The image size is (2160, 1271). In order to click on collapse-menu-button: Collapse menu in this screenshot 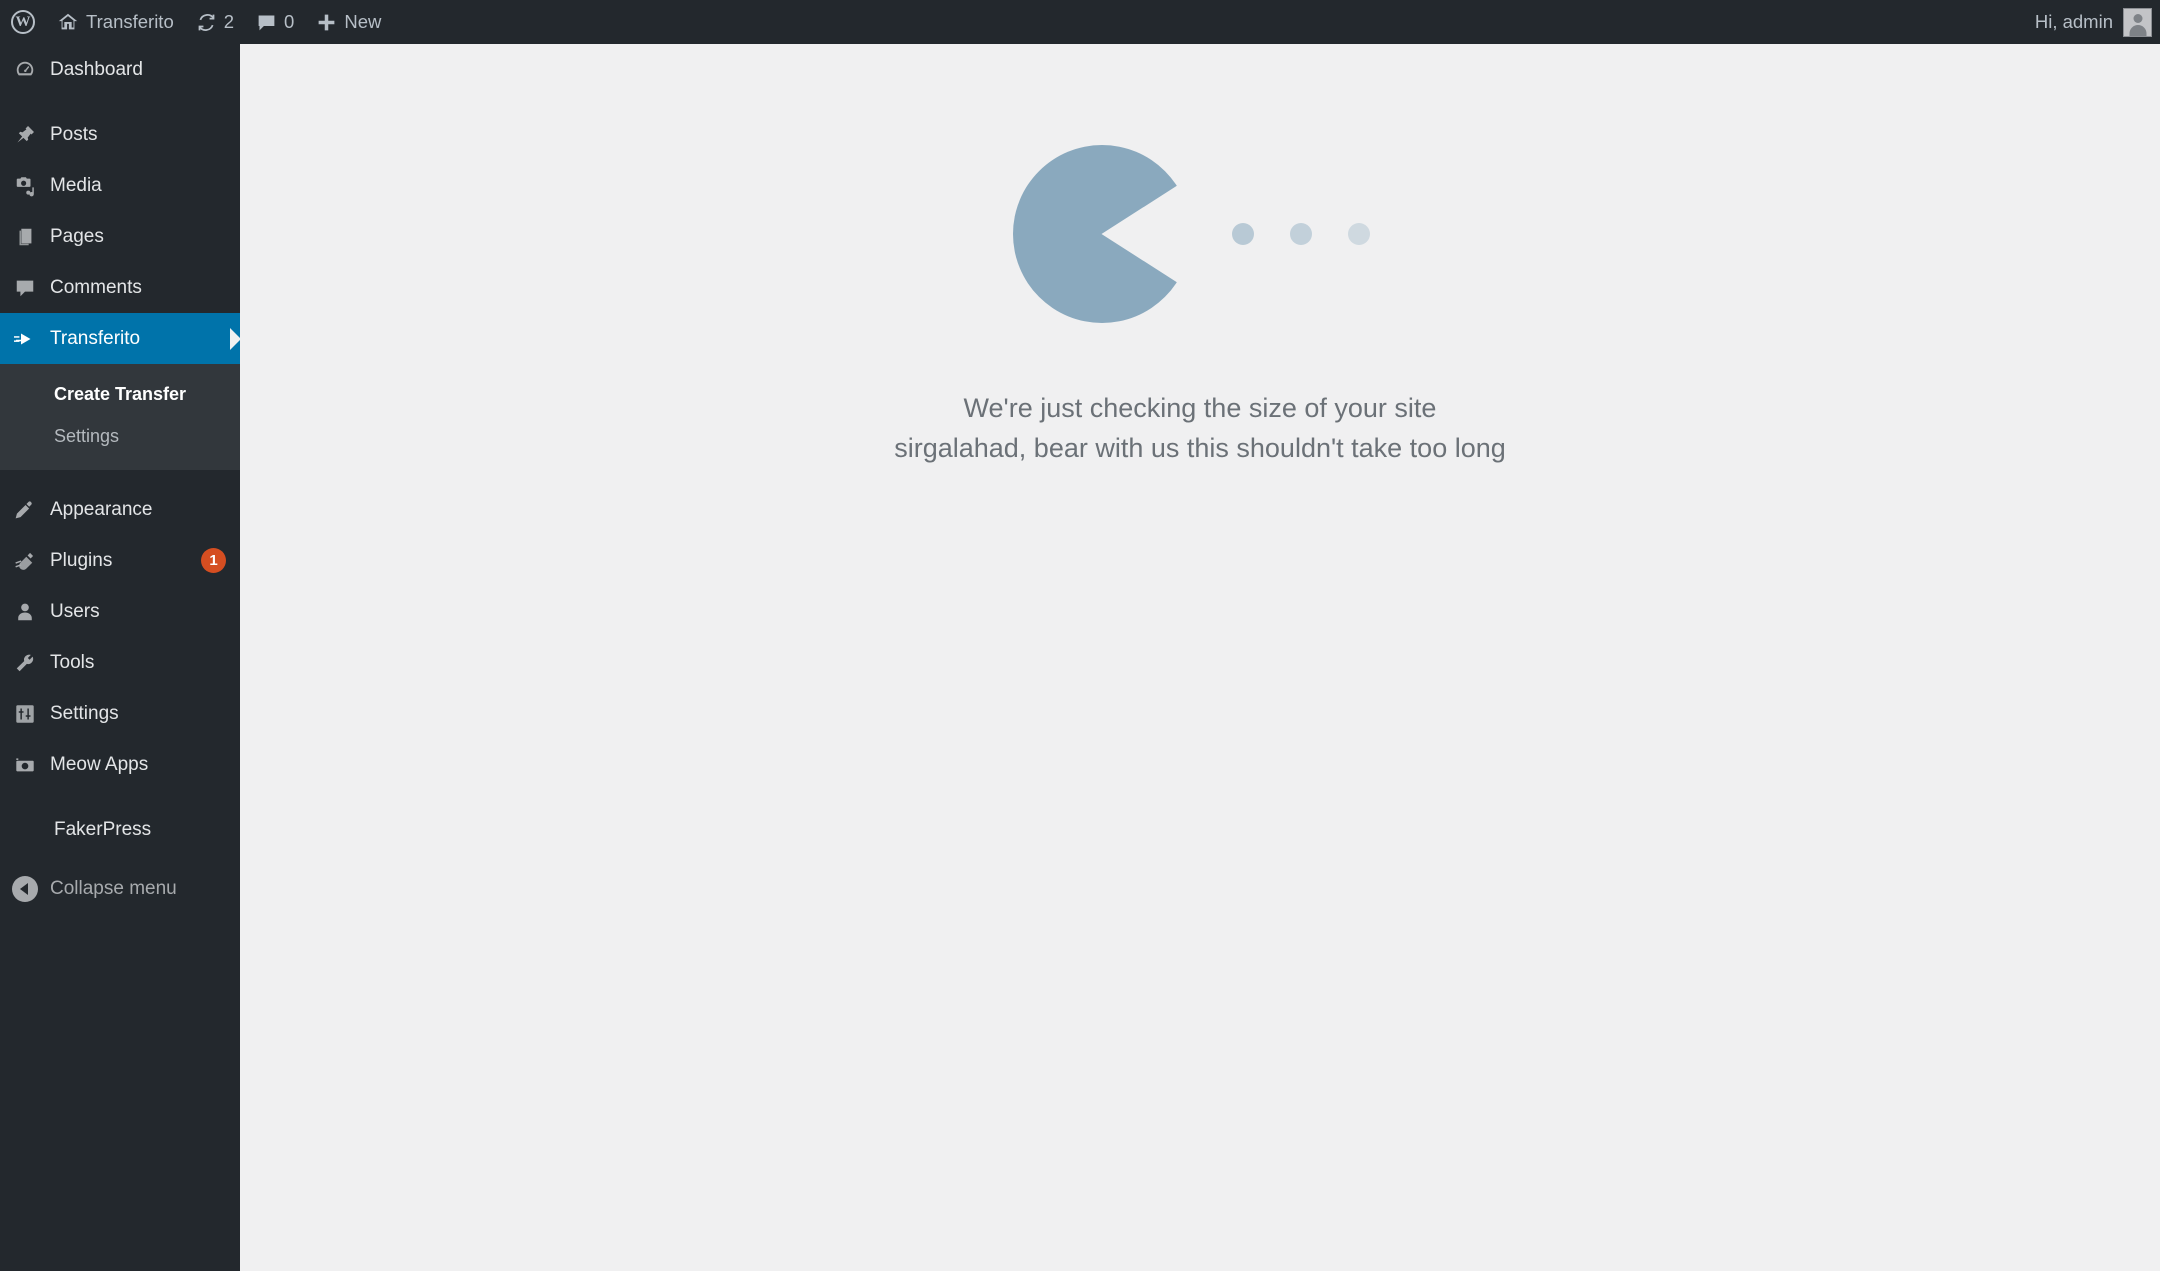, I will do `click(120, 888)`.